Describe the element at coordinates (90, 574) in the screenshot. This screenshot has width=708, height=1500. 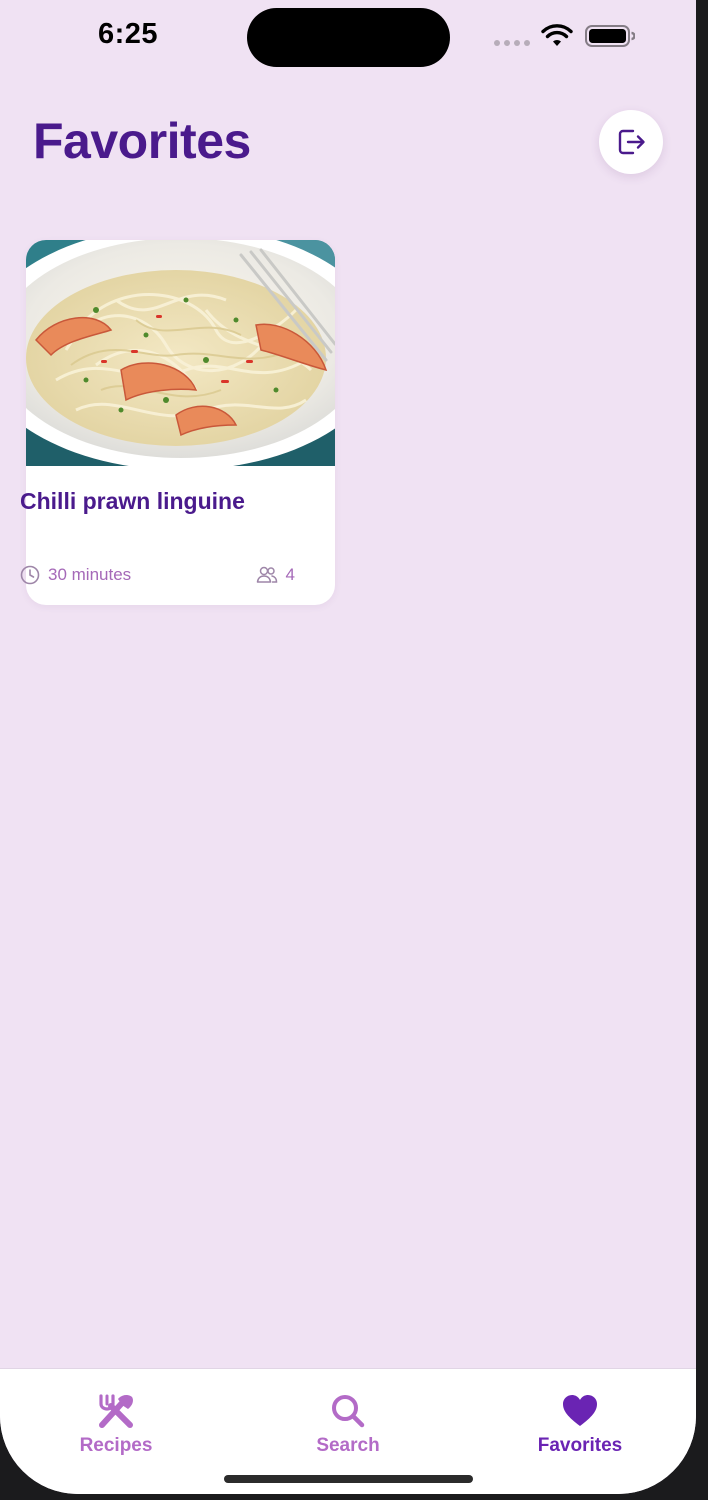
I see `cook-time-value: 30 minutes` at that location.